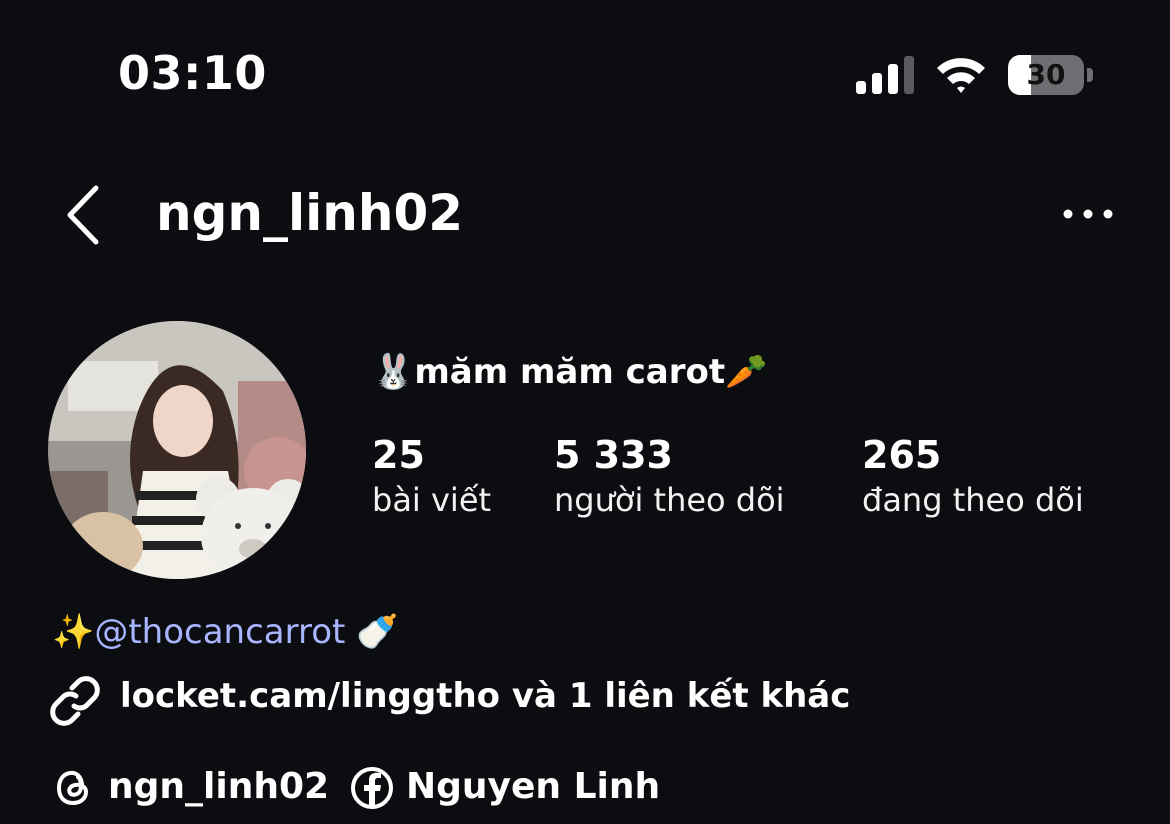 This screenshot has height=824, width=1170. I want to click on external-link-text: locket.cam/linggtho và 1 liên kết khác, so click(485, 696).